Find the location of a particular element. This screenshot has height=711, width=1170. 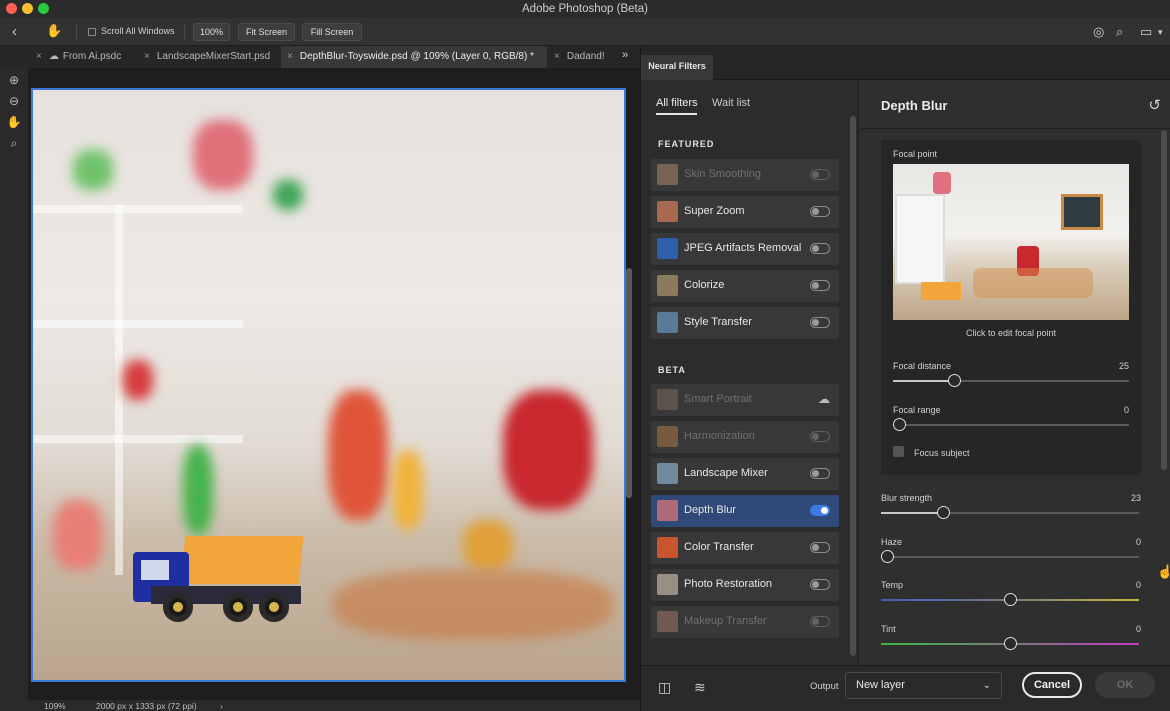

focal-point-preview is located at coordinates (1011, 242).